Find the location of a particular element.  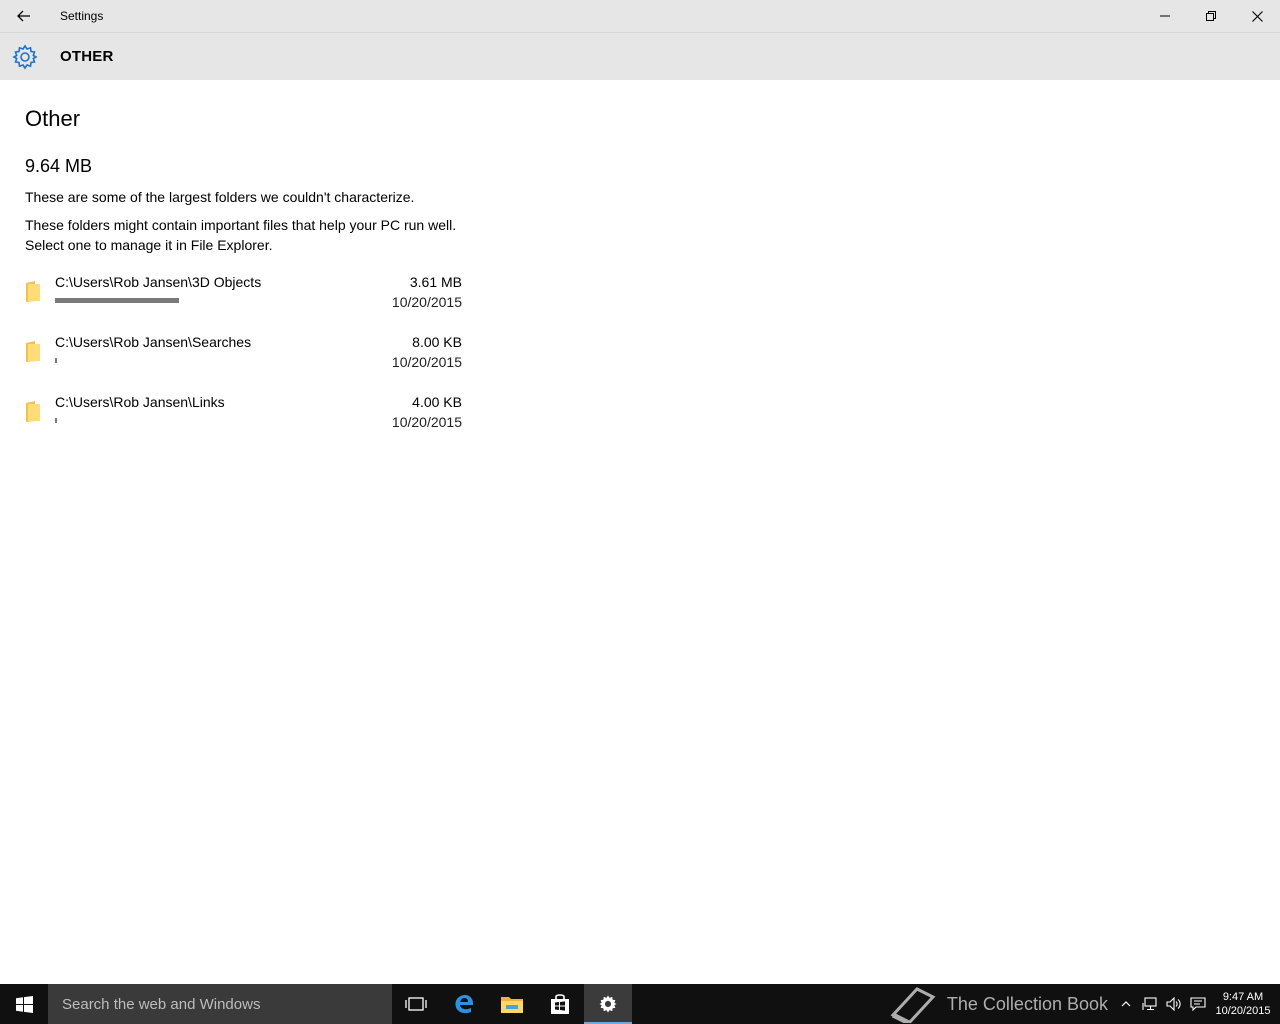

clock: 9:47 AM 10/20/2015 is located at coordinates (1243, 1004).